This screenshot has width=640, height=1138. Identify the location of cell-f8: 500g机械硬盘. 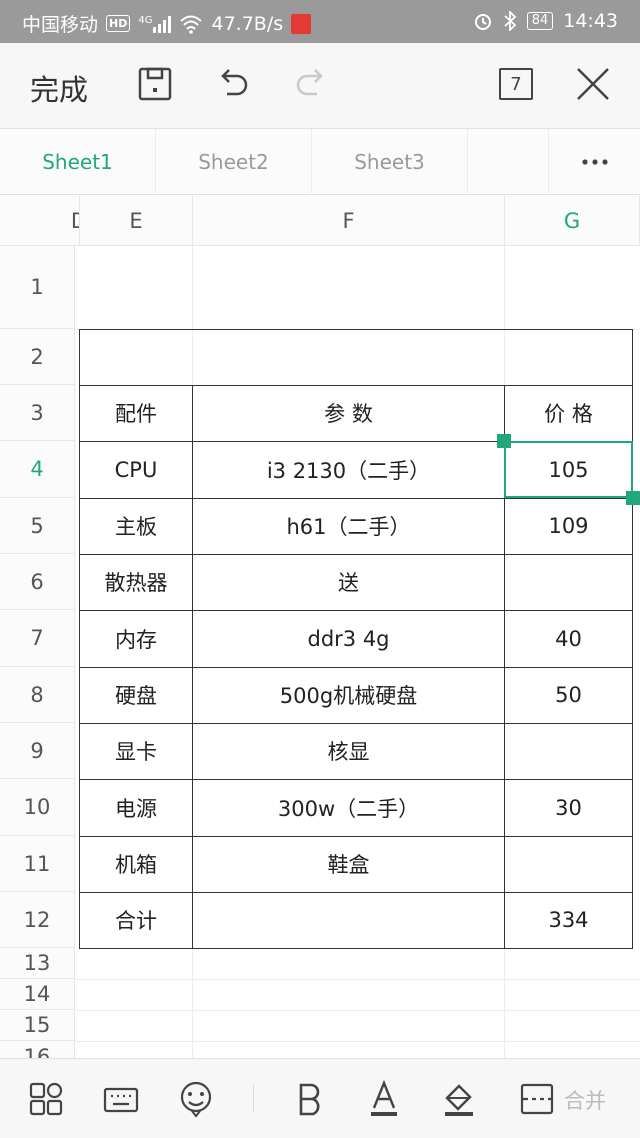
(348, 695).